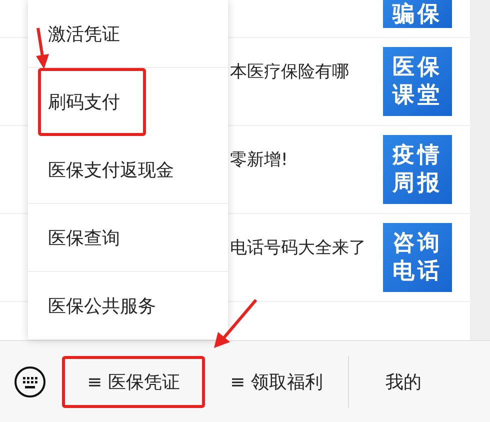 The width and height of the screenshot is (490, 422). What do you see at coordinates (306, 247) in the screenshot?
I see `article-title: 电话号码大全来了` at bounding box center [306, 247].